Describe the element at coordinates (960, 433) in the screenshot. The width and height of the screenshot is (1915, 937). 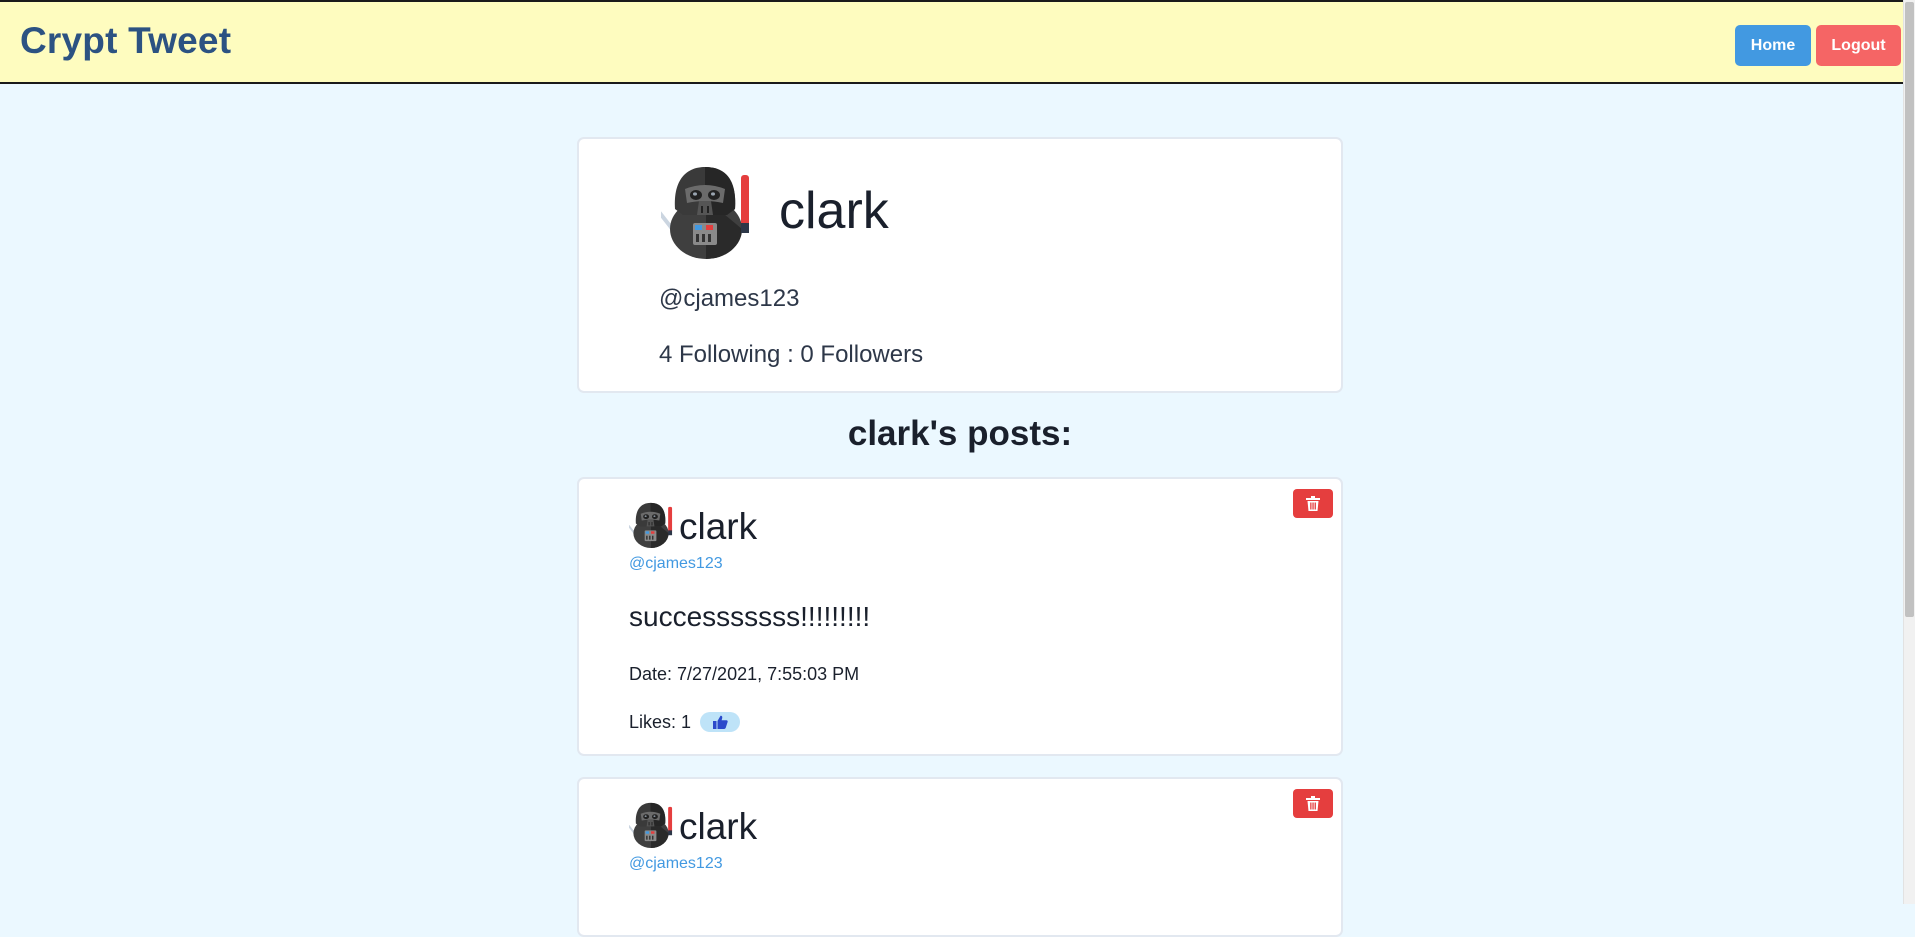
I see `posts-heading: clark's posts:` at that location.